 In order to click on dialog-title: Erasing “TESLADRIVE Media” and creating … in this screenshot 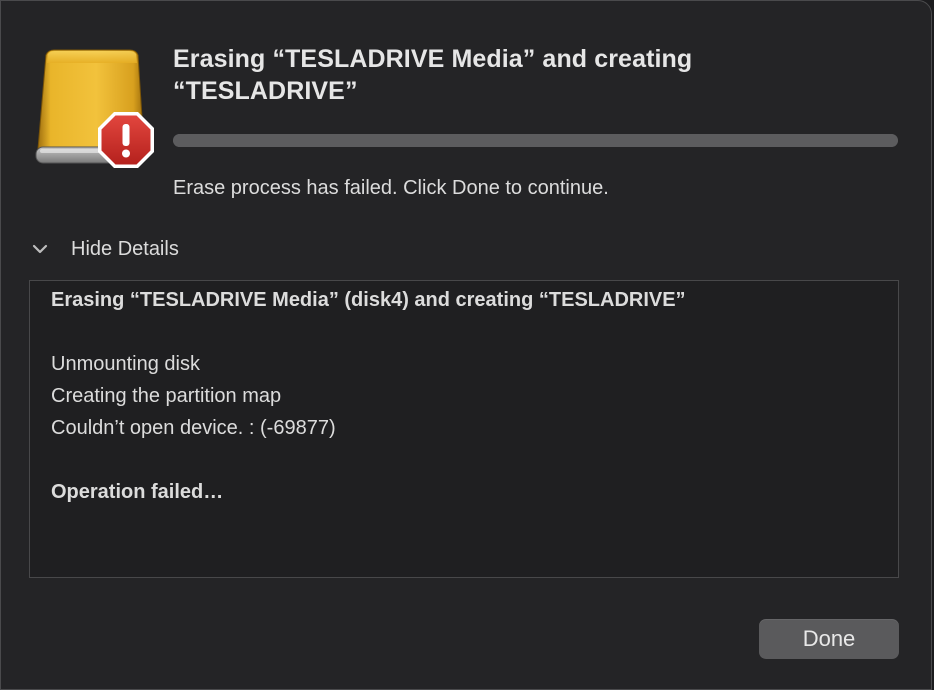, I will do `click(433, 75)`.